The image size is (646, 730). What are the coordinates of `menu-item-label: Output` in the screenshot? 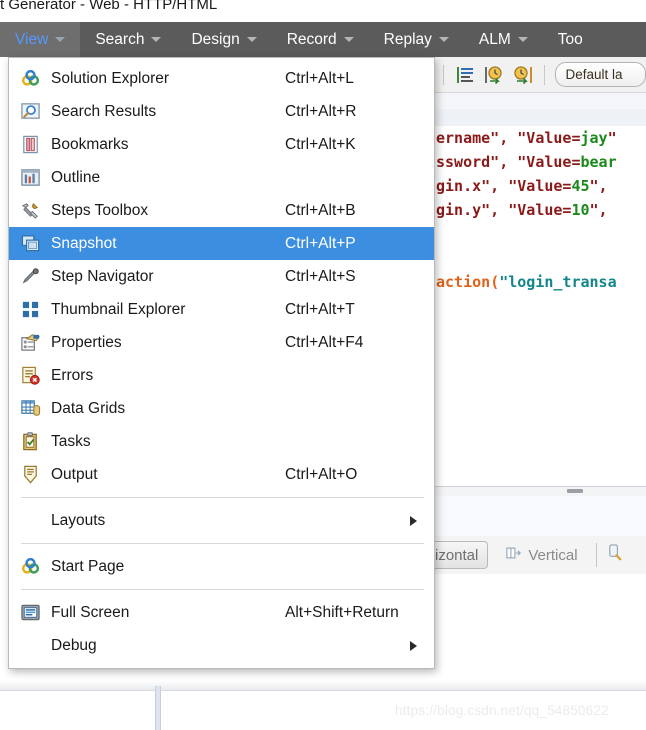 It's located at (74, 474).